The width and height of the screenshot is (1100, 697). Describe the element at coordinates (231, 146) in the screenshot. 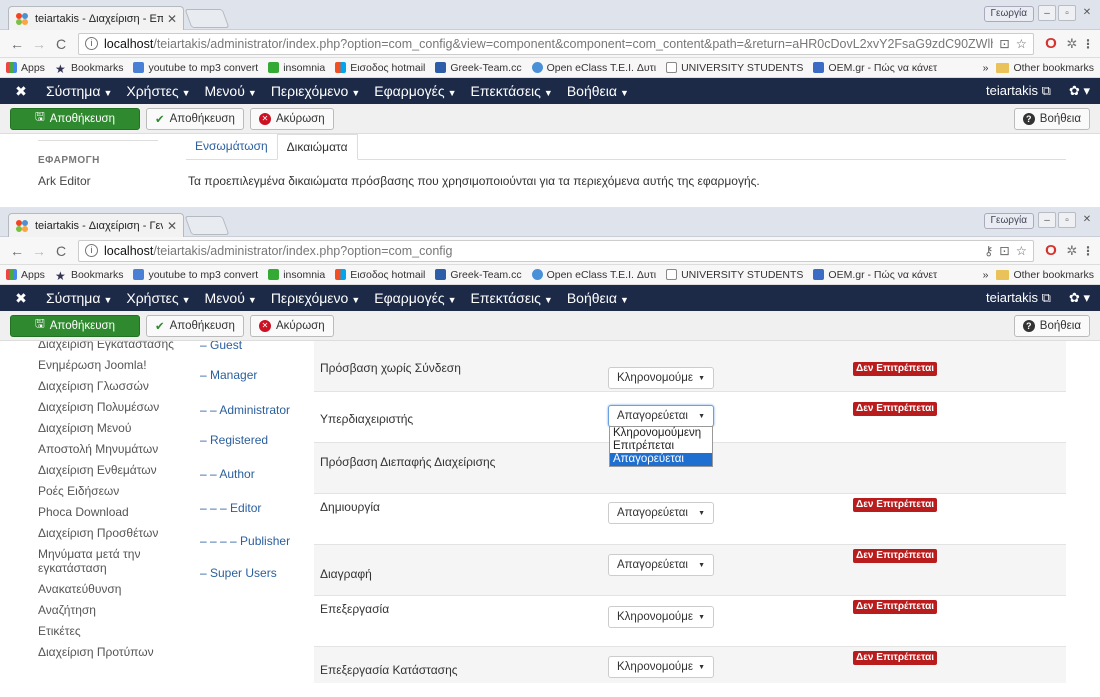

I see `tab-integration: Ενσωμάτωση` at that location.